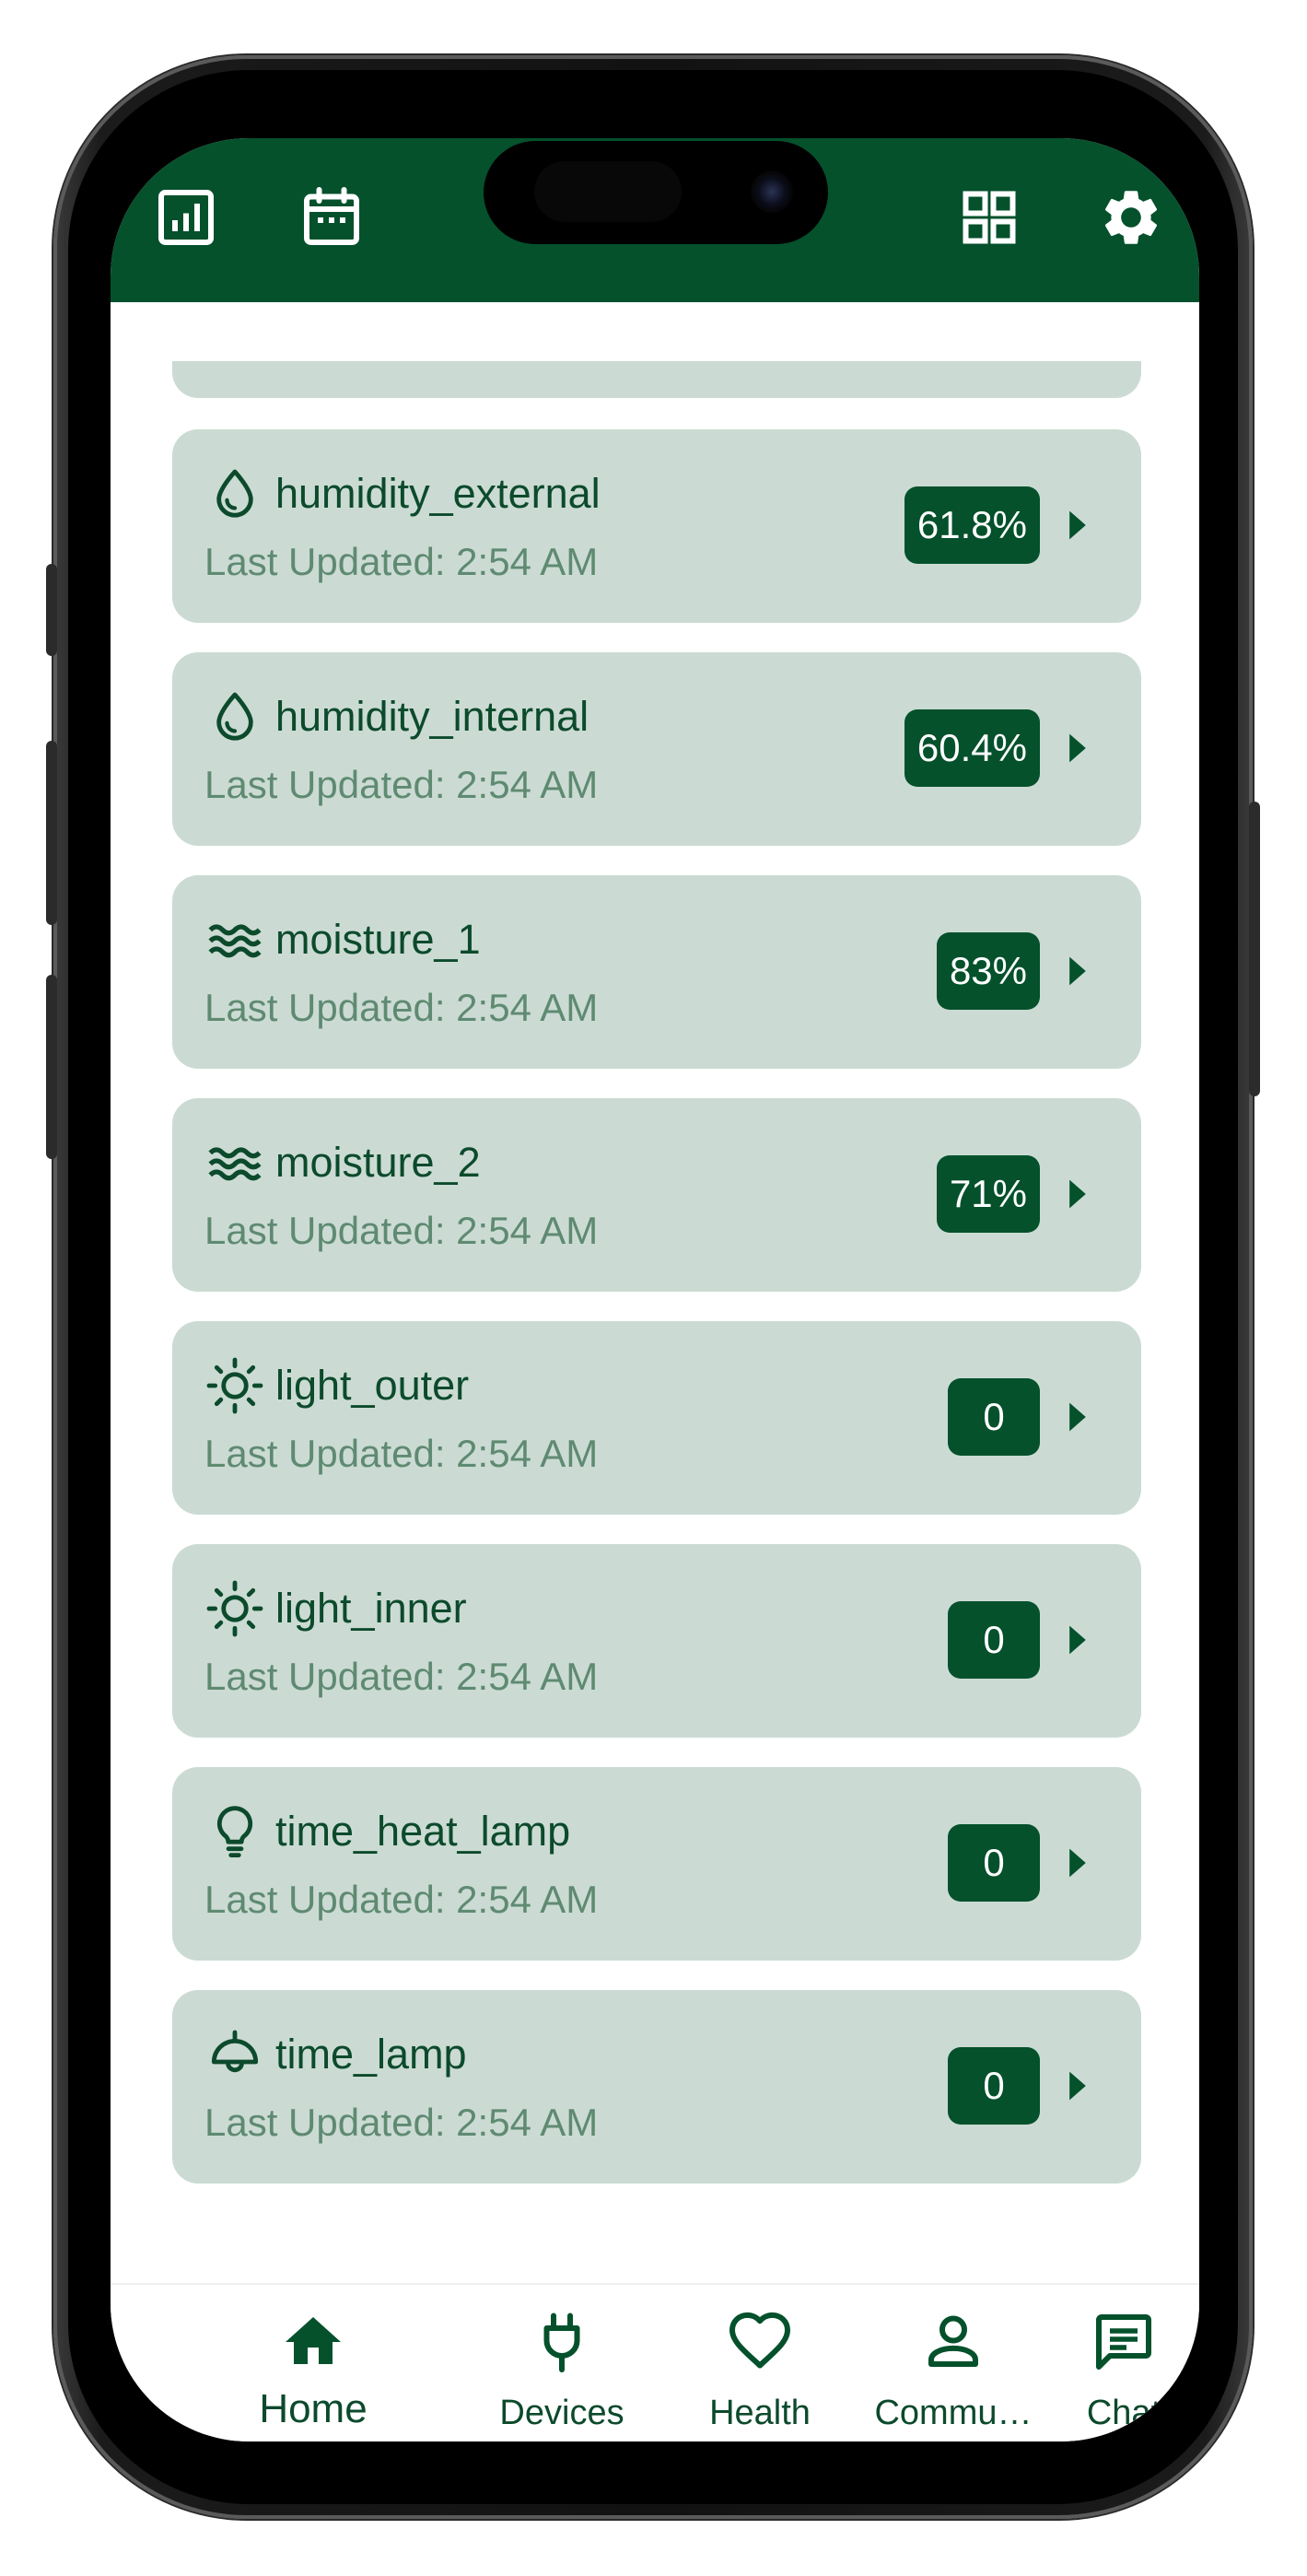 This screenshot has height=2576, width=1307. What do you see at coordinates (561, 2342) in the screenshot?
I see `plug-icon` at bounding box center [561, 2342].